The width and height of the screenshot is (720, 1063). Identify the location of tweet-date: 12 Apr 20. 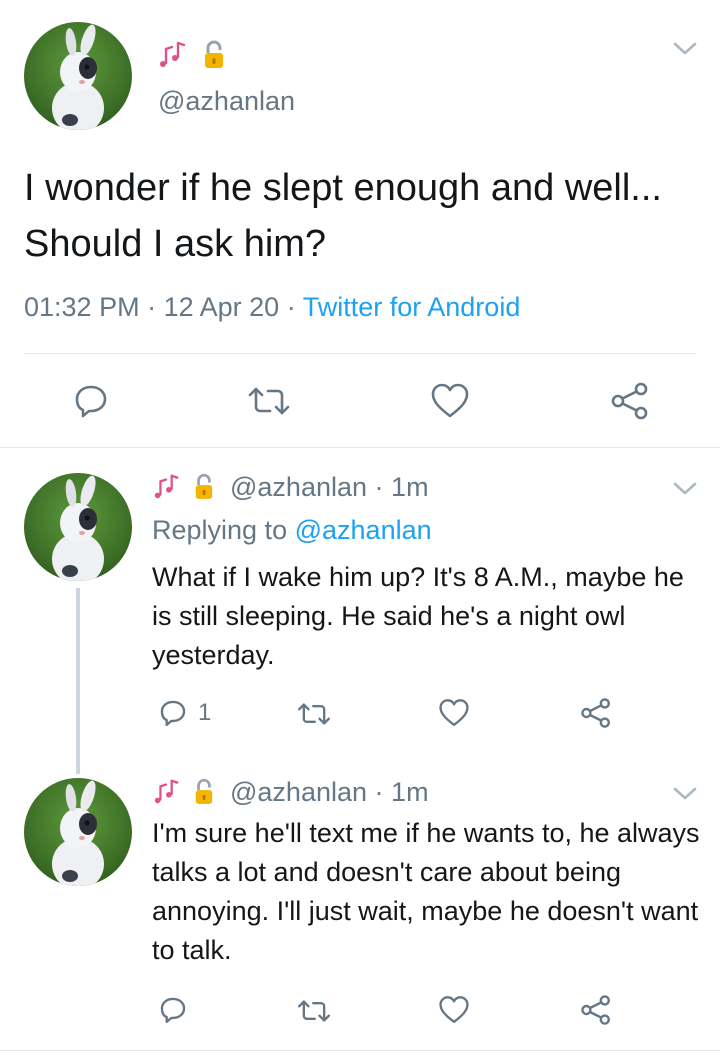
(221, 307).